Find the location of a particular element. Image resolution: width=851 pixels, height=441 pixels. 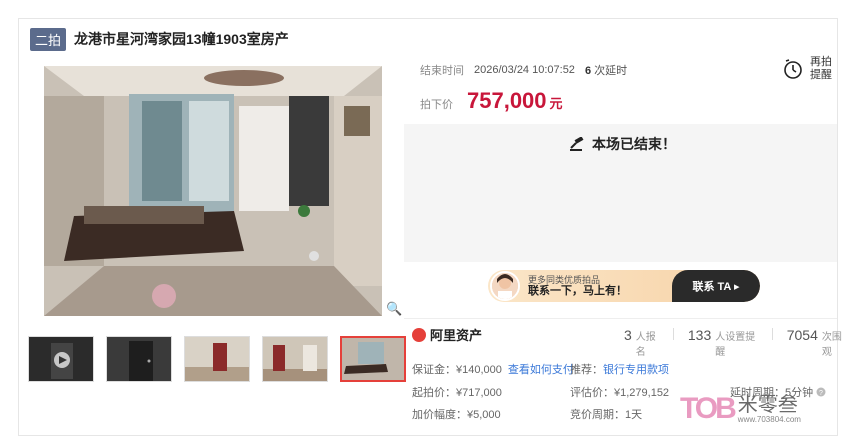

thumbnail-dining-active is located at coordinates (373, 359).